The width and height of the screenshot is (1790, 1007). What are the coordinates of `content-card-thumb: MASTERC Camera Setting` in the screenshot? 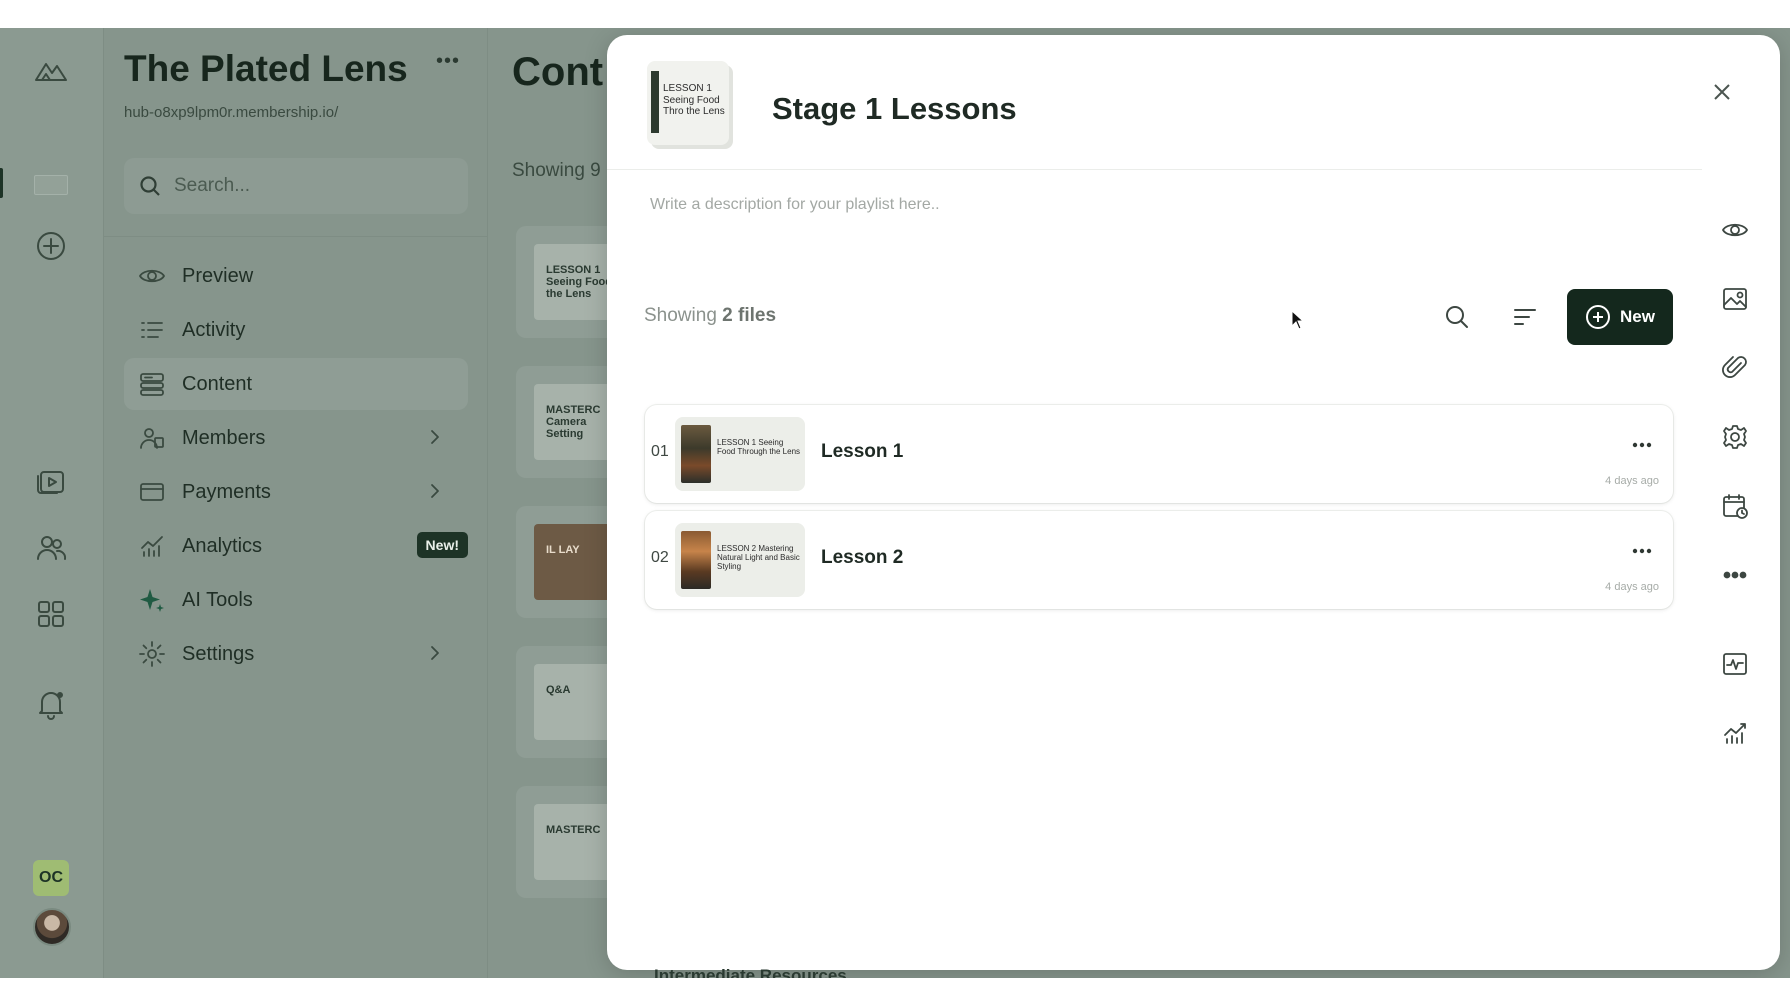 It's located at (575, 422).